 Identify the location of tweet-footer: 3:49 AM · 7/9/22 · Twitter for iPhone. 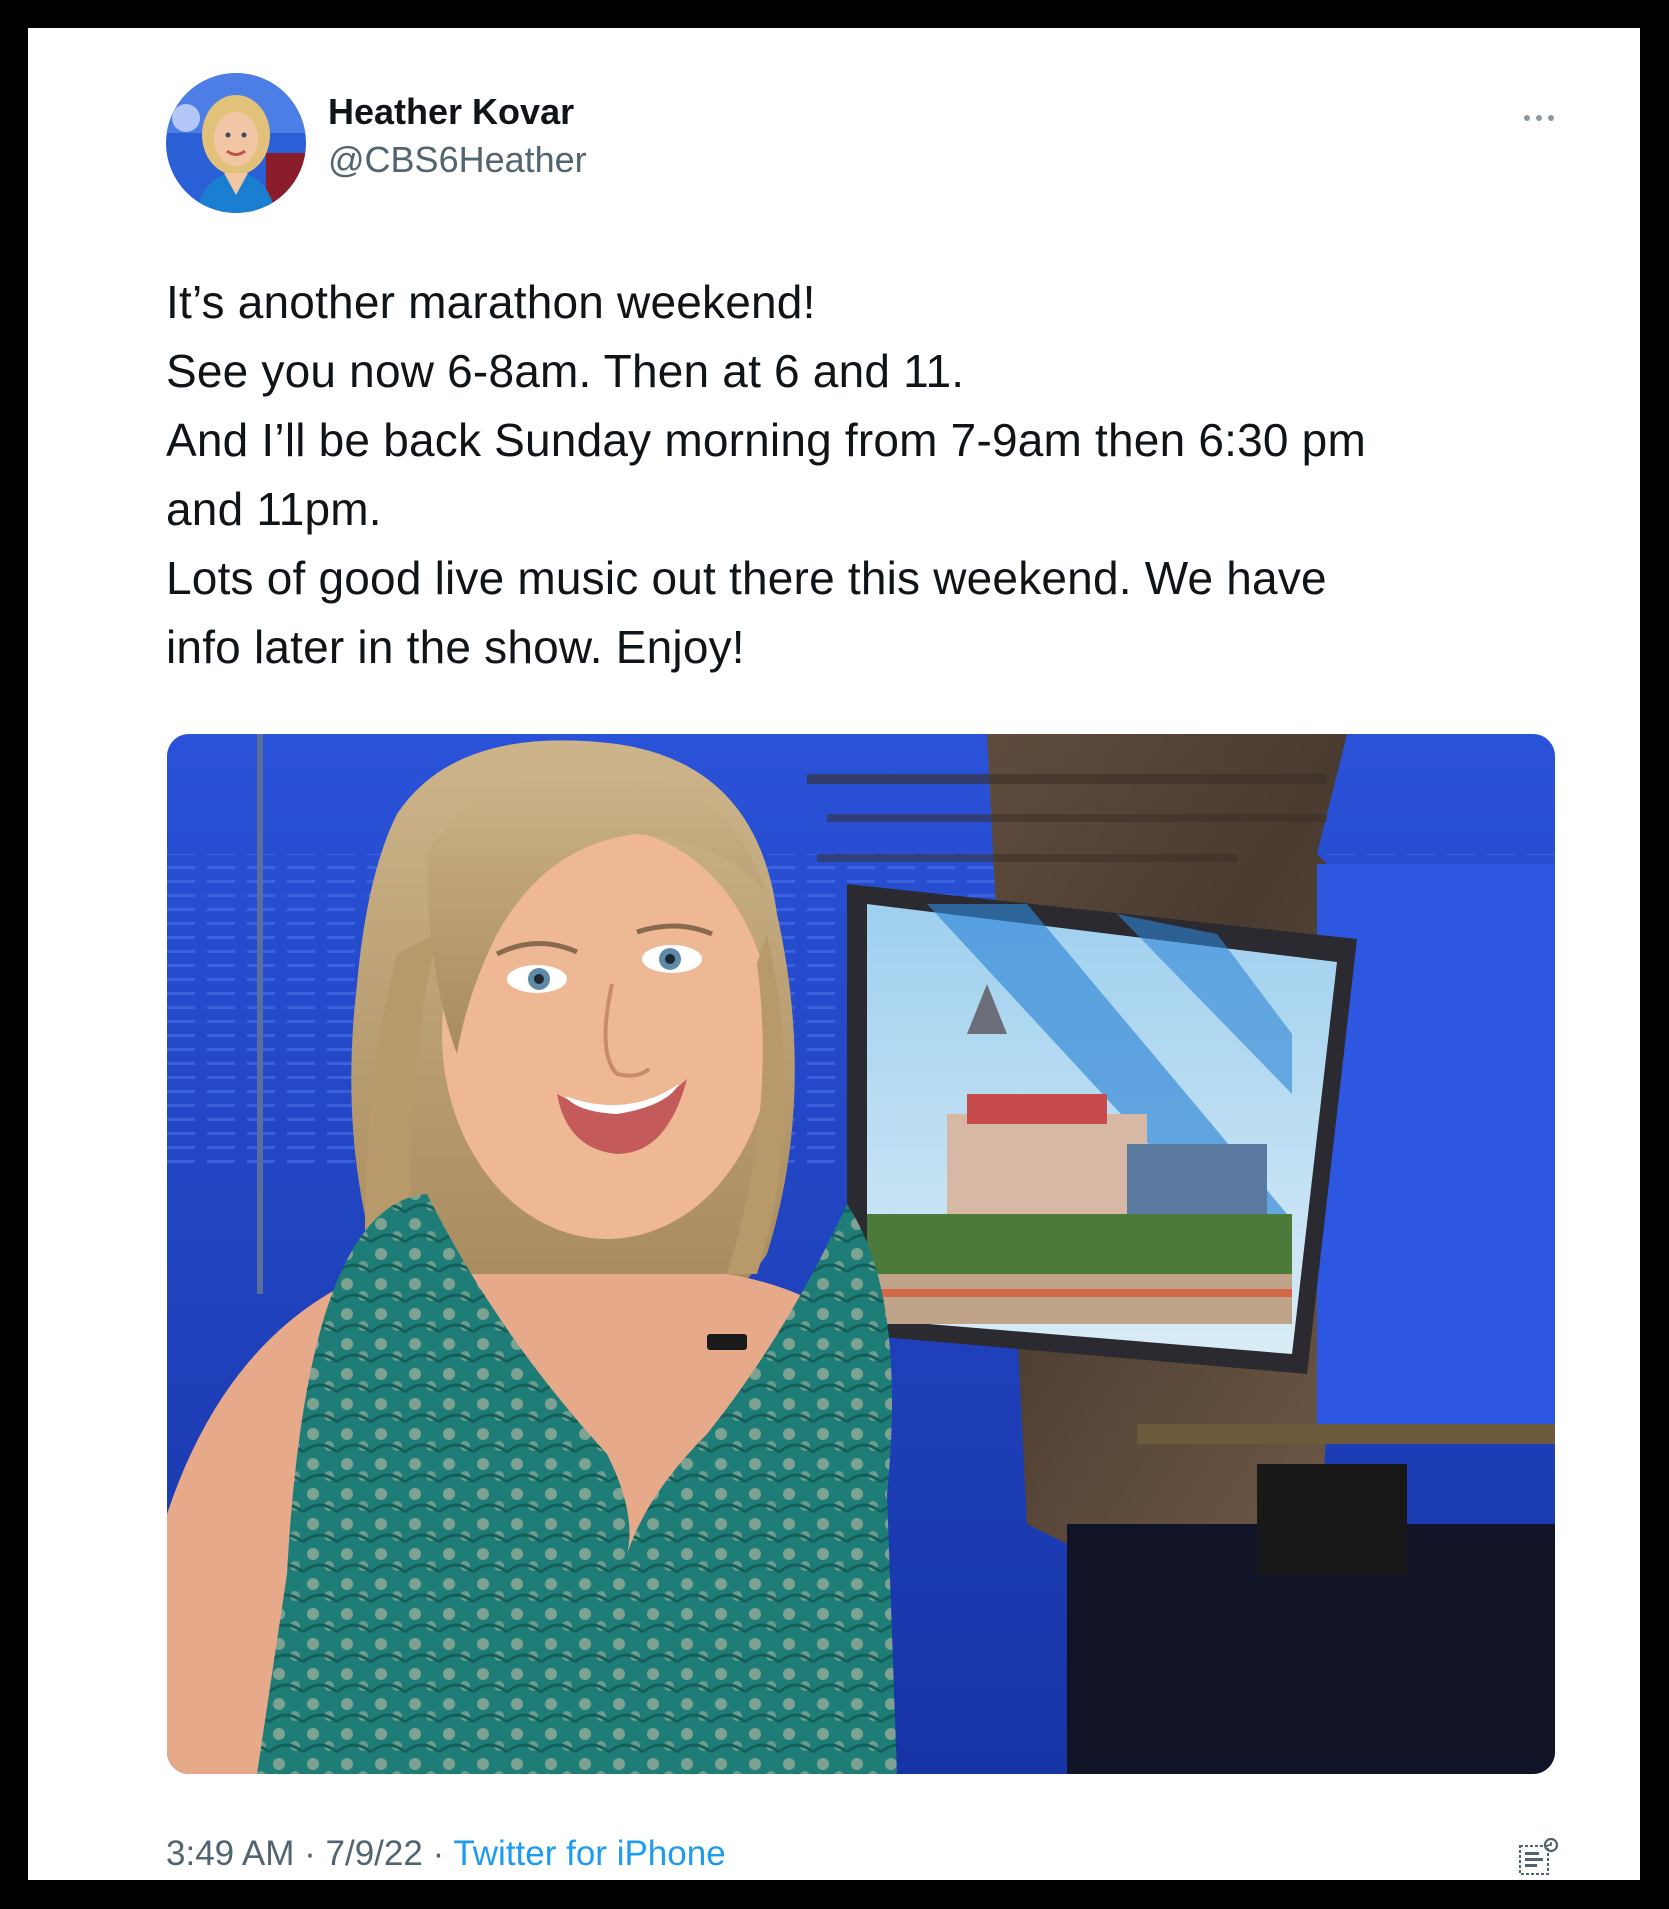
(446, 1854).